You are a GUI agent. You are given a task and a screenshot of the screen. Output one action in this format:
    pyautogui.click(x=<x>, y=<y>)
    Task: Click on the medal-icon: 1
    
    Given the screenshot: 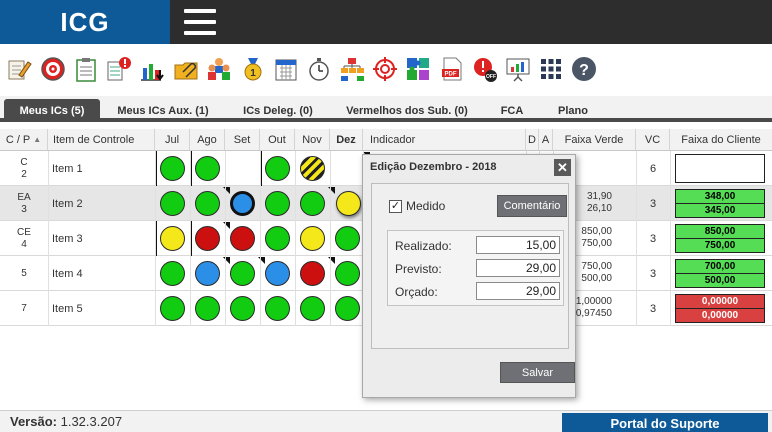 What is the action you would take?
    pyautogui.click(x=253, y=69)
    